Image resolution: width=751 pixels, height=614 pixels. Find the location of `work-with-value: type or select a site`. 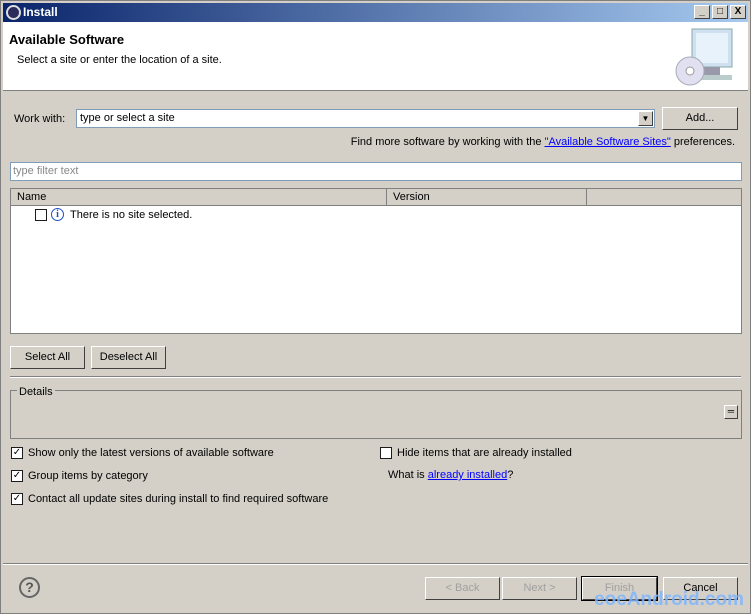

work-with-value: type or select a site is located at coordinates (127, 118).